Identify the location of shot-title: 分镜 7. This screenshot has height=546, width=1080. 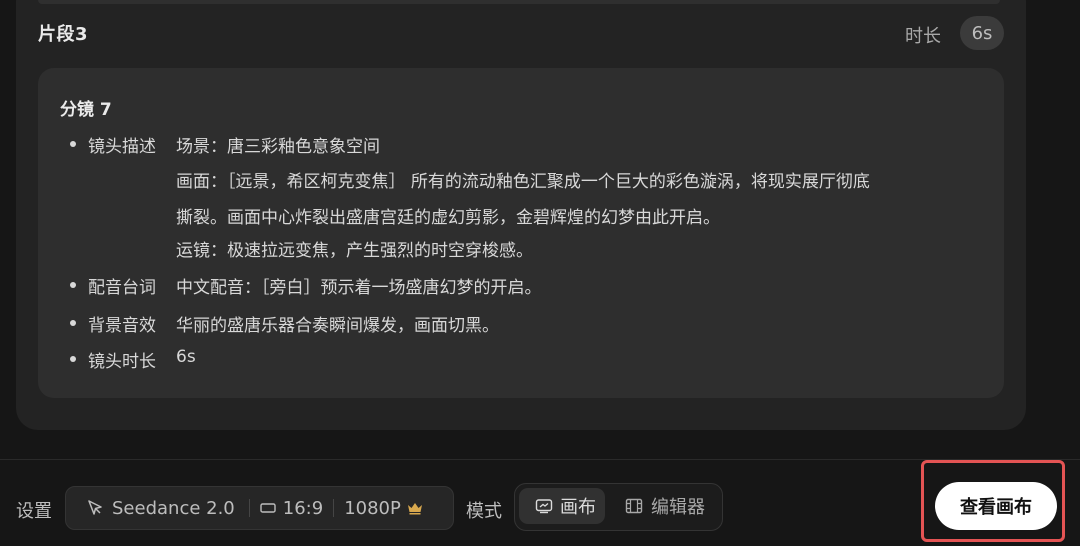
(86, 110).